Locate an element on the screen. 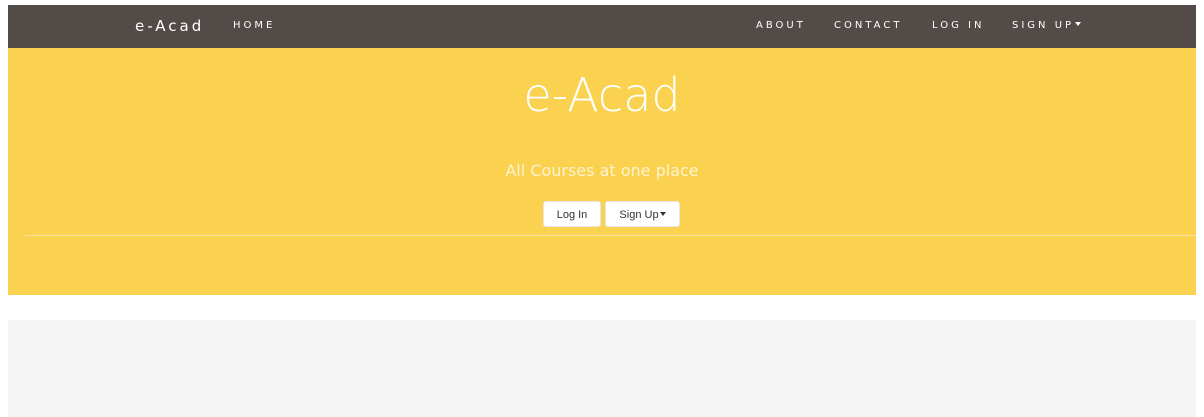 This screenshot has width=1204, height=417. nav-signup-label: SIGN UP is located at coordinates (1043, 25).